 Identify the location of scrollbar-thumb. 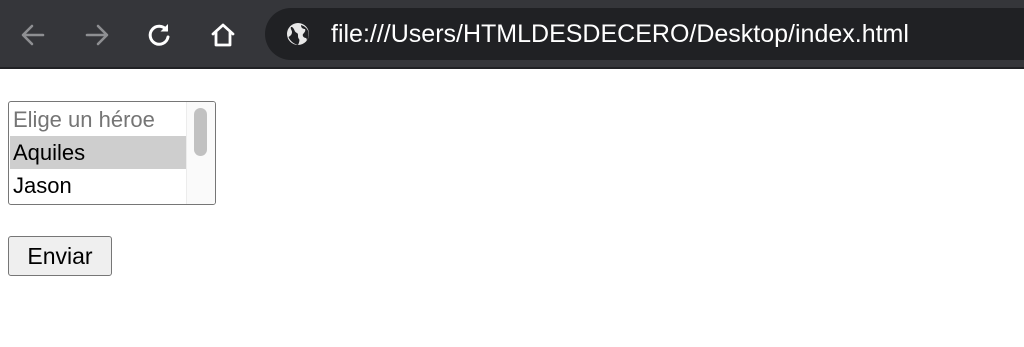
(200, 132).